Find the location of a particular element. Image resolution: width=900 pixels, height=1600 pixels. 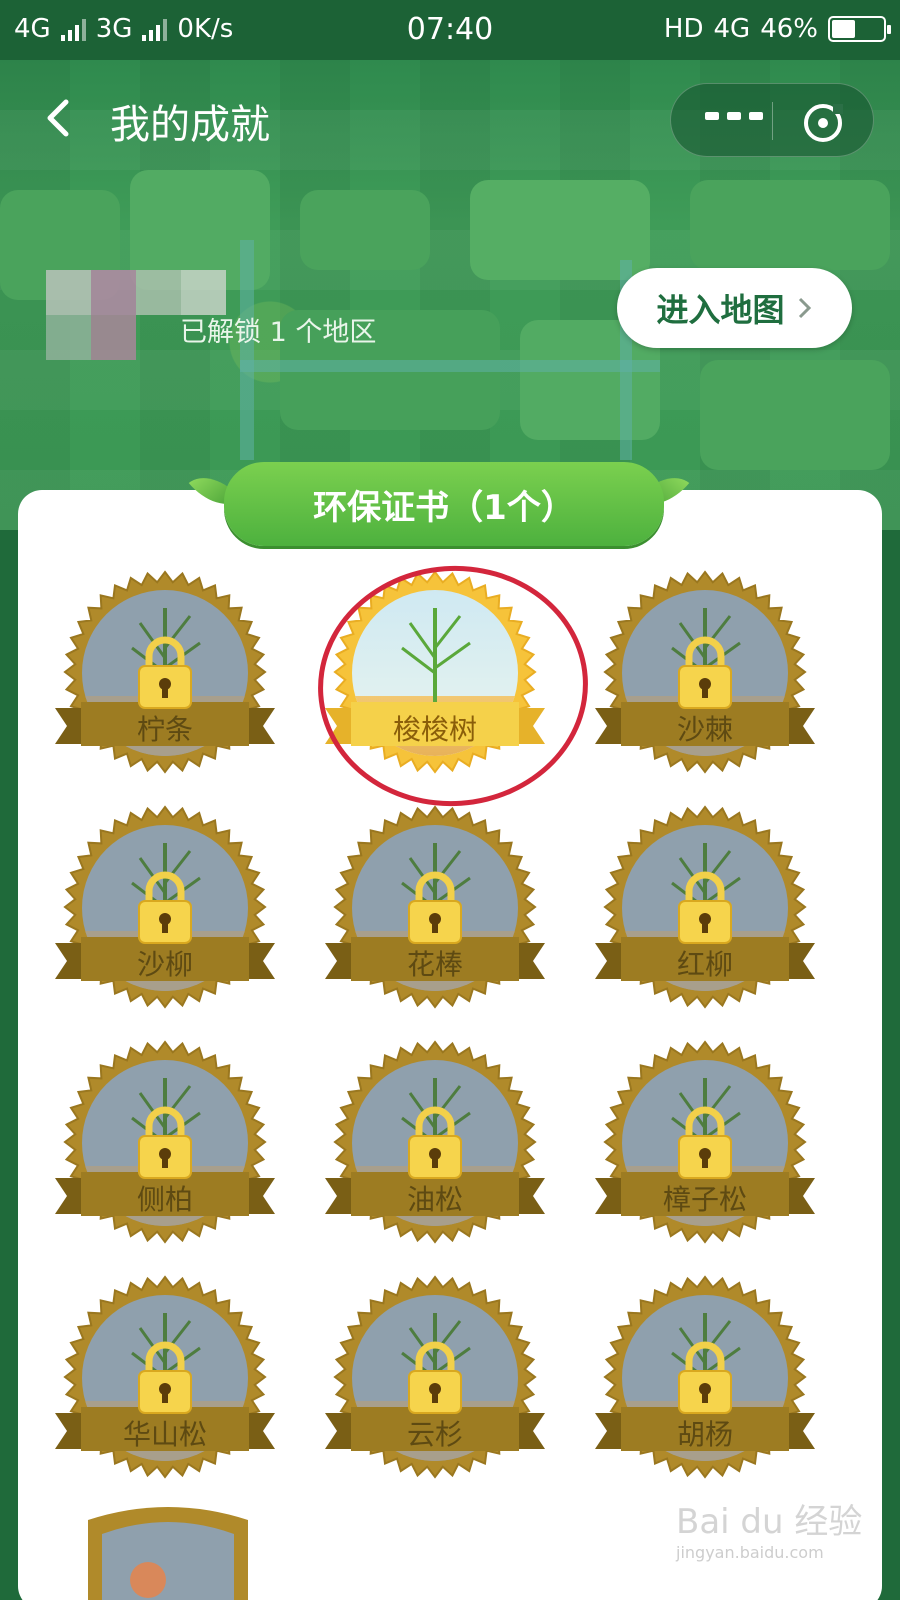

close-icon is located at coordinates (823, 123).